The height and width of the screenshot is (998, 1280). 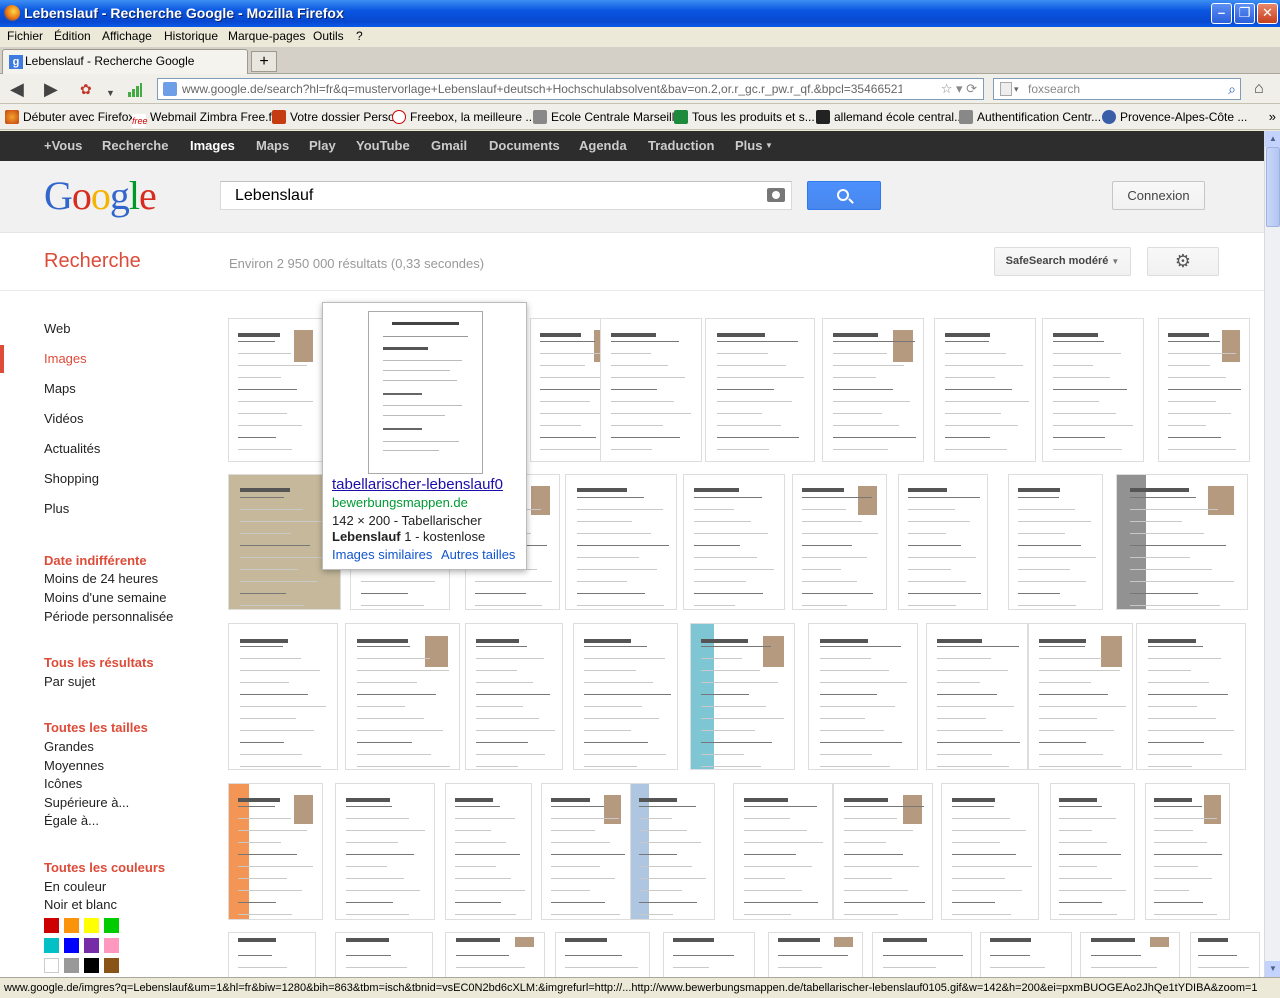 What do you see at coordinates (333, 116) in the screenshot?
I see `bookmark-2: Votre dossier Perso` at bounding box center [333, 116].